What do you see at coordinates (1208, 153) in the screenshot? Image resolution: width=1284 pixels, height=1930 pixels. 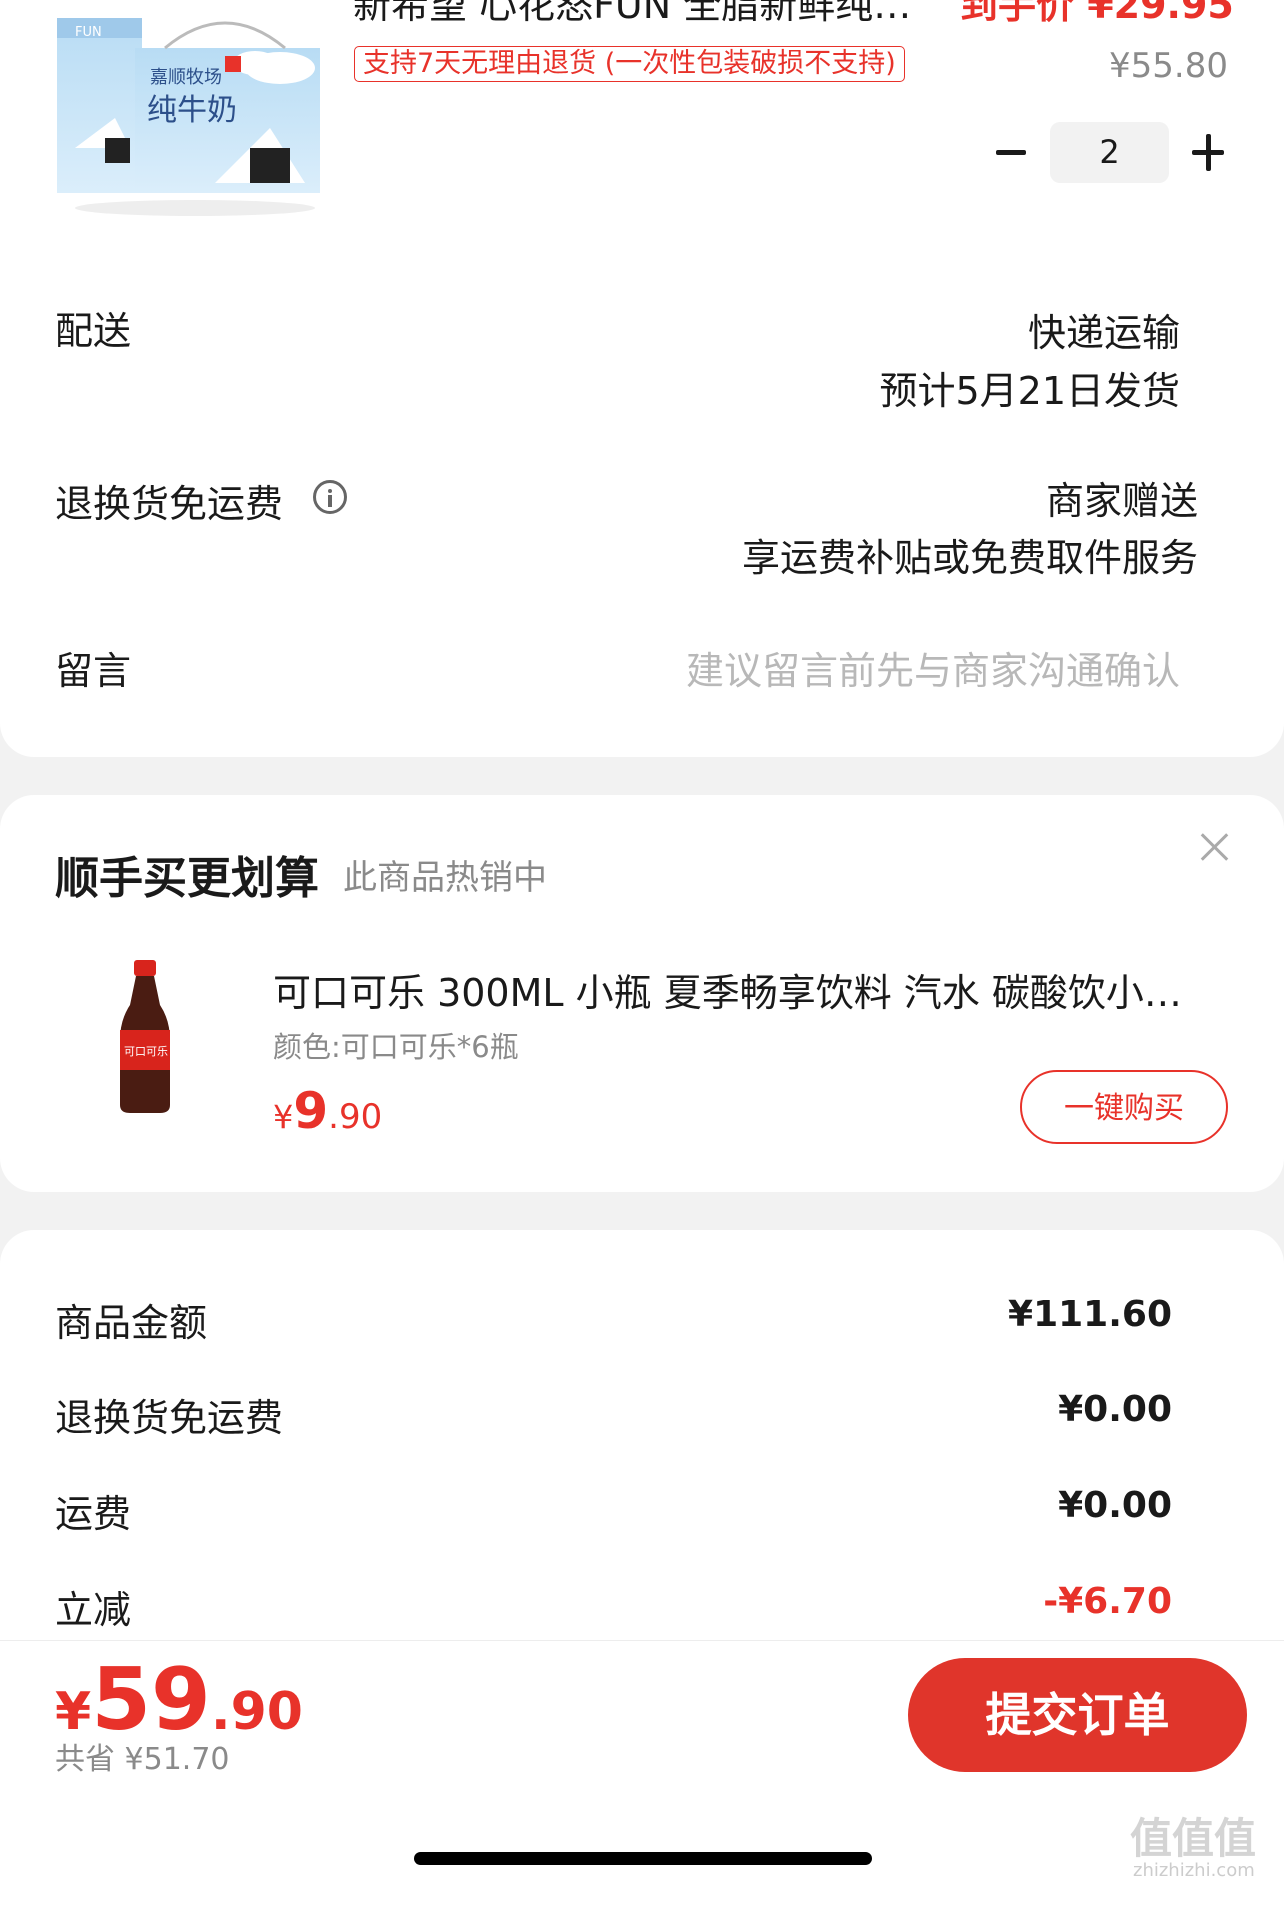 I see `quantity-increase-button` at bounding box center [1208, 153].